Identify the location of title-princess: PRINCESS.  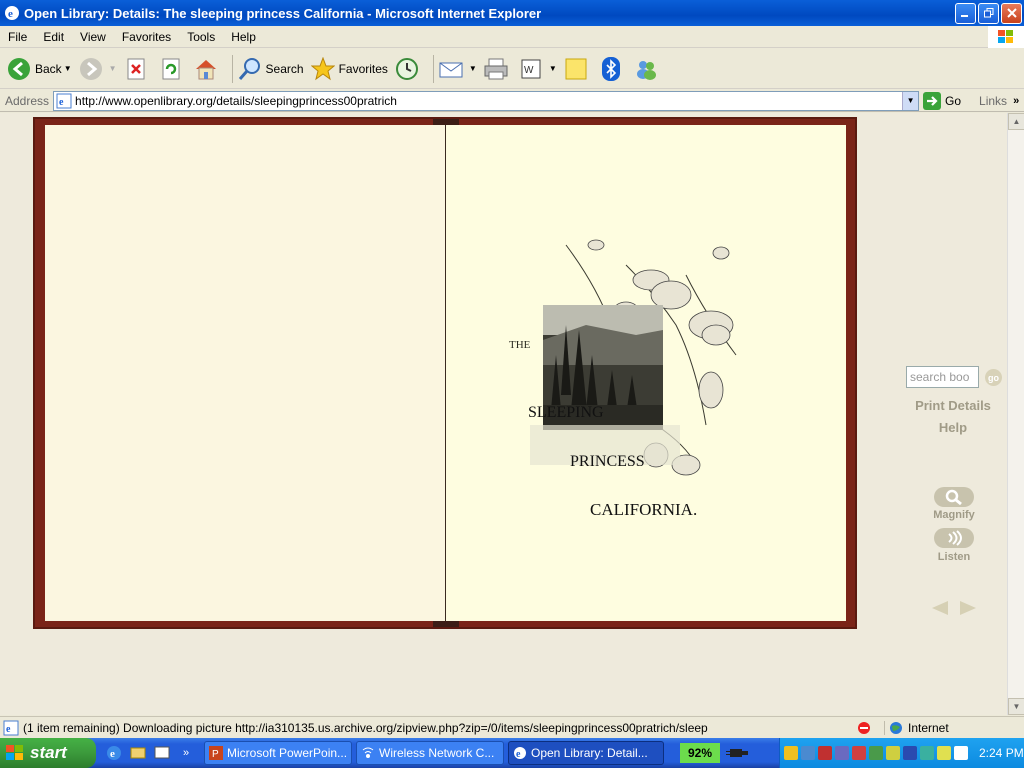
(607, 461).